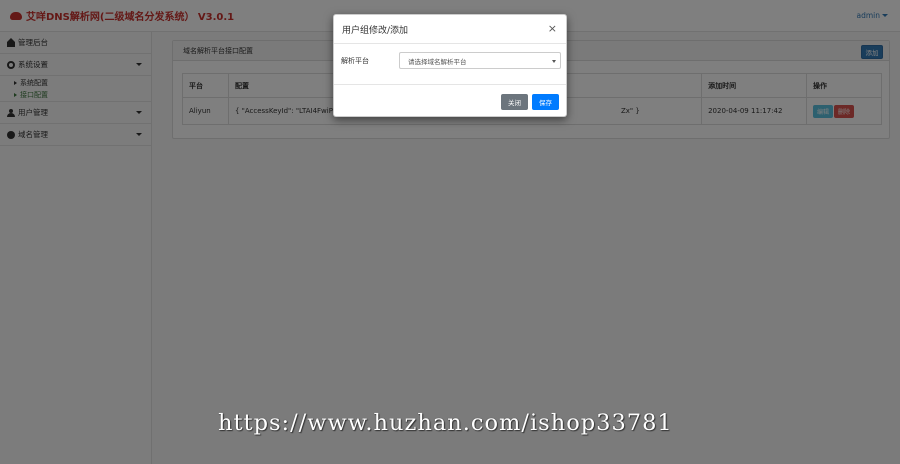 The height and width of the screenshot is (464, 900). What do you see at coordinates (514, 102) in the screenshot?
I see `close-button: 关闭` at bounding box center [514, 102].